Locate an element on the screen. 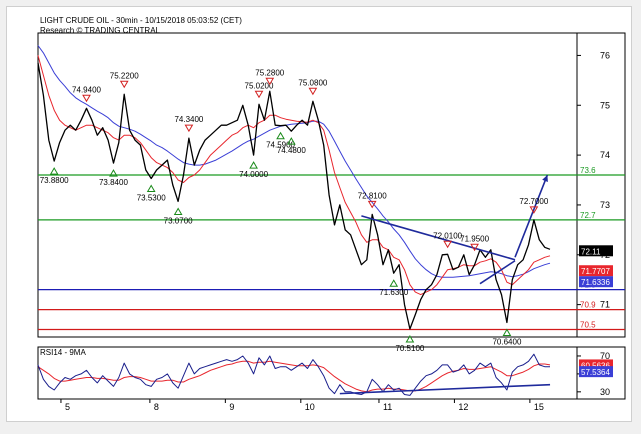 Image resolution: width=641 pixels, height=434 pixels. swing-high-label: 72.7000 is located at coordinates (533, 201).